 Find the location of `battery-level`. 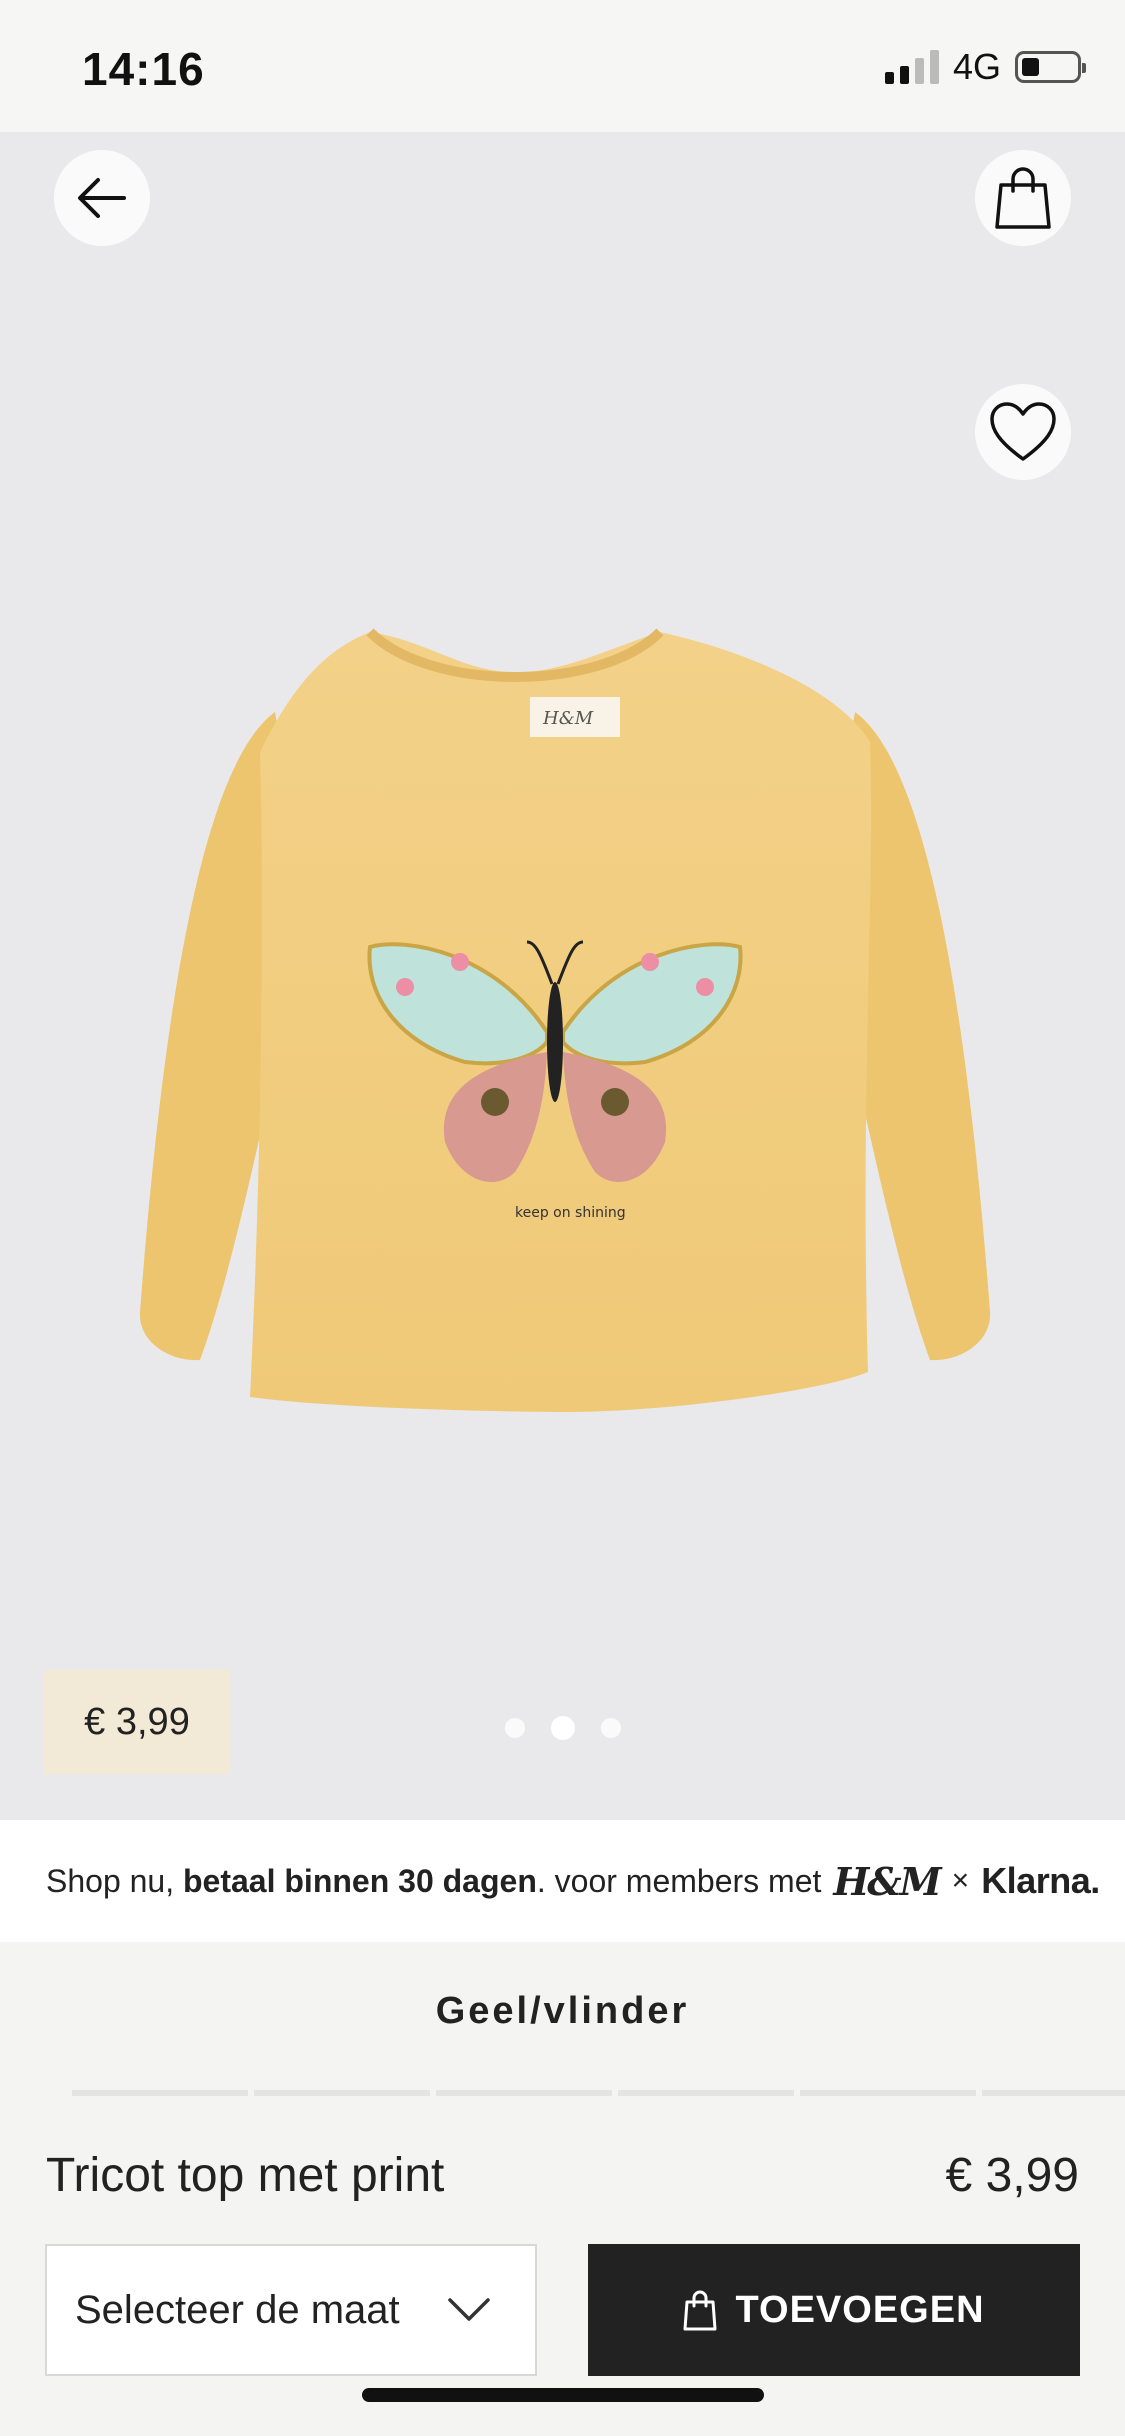

battery-level is located at coordinates (1030, 67).